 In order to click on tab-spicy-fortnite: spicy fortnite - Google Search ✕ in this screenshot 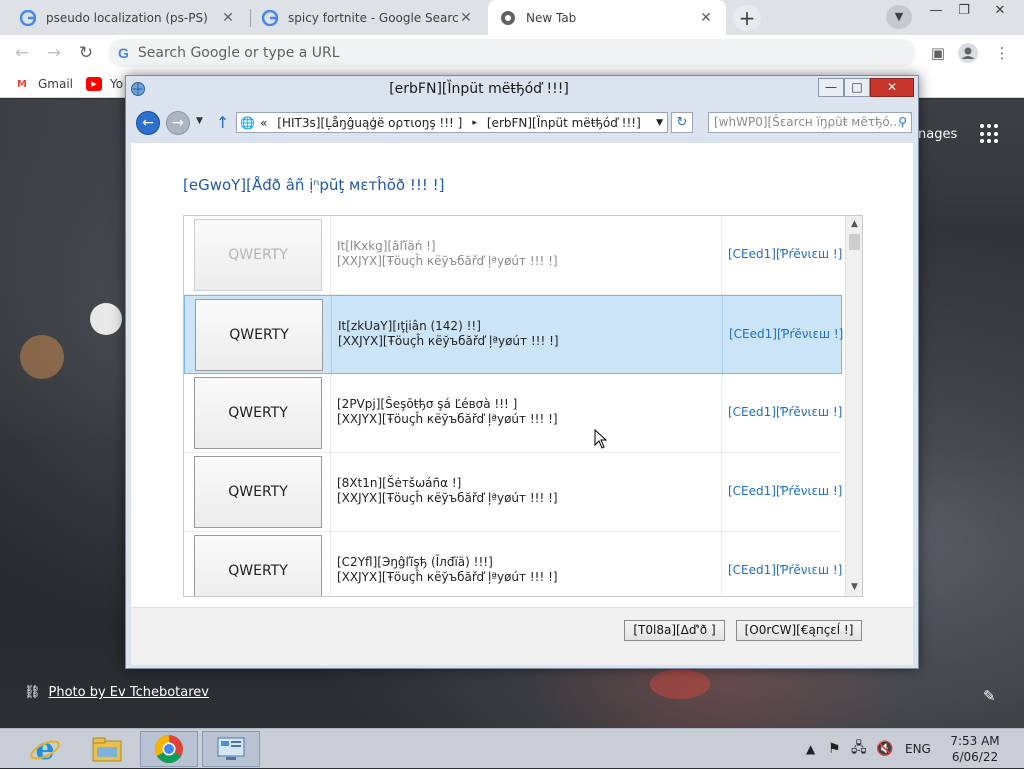, I will do `click(368, 17)`.